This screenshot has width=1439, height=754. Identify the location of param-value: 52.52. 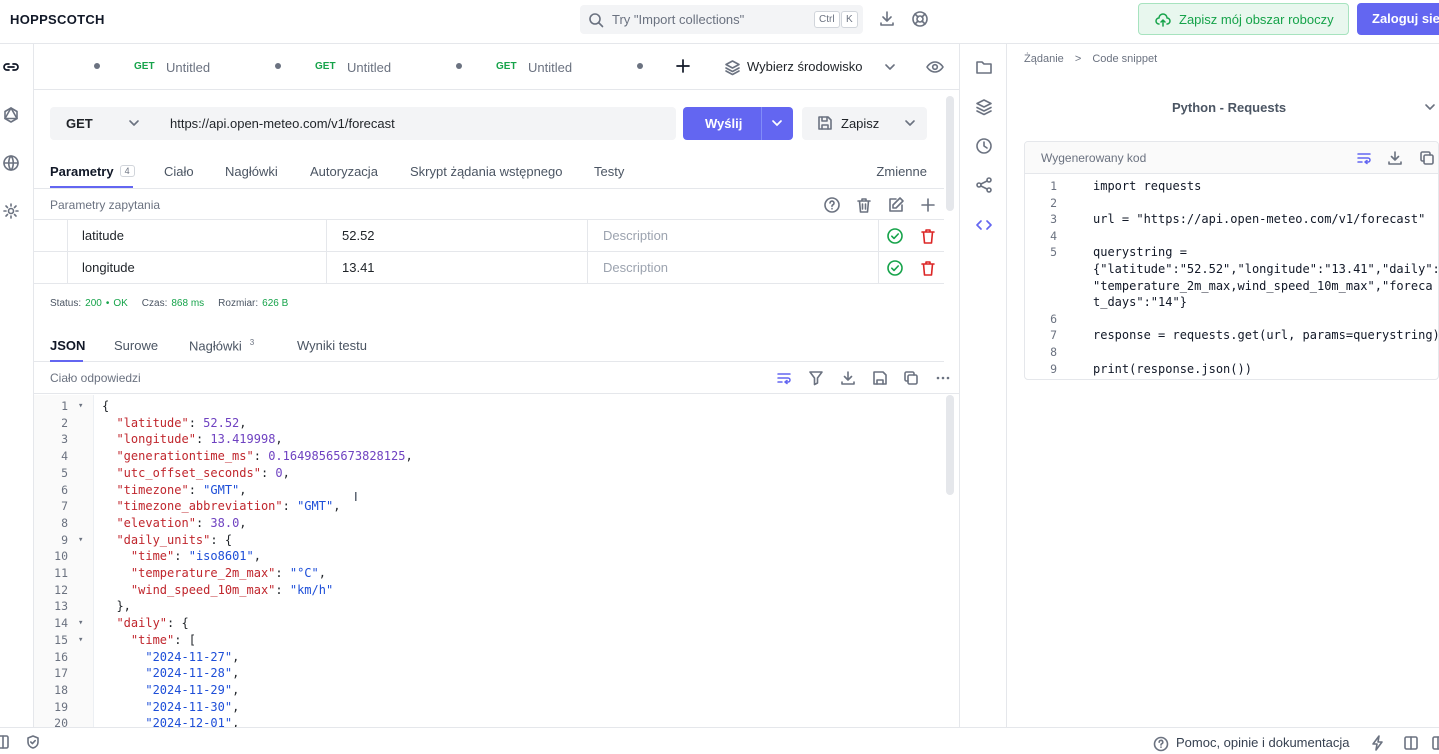
(358, 235).